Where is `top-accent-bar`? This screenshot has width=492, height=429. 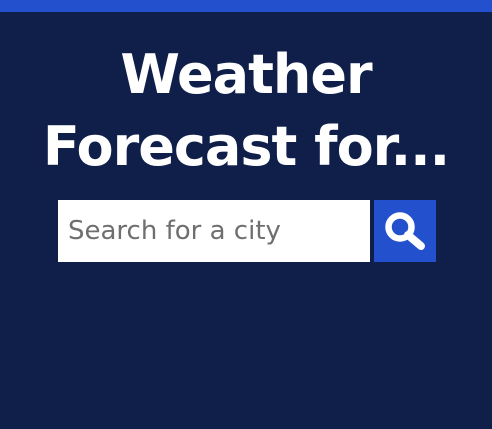 top-accent-bar is located at coordinates (246, 6).